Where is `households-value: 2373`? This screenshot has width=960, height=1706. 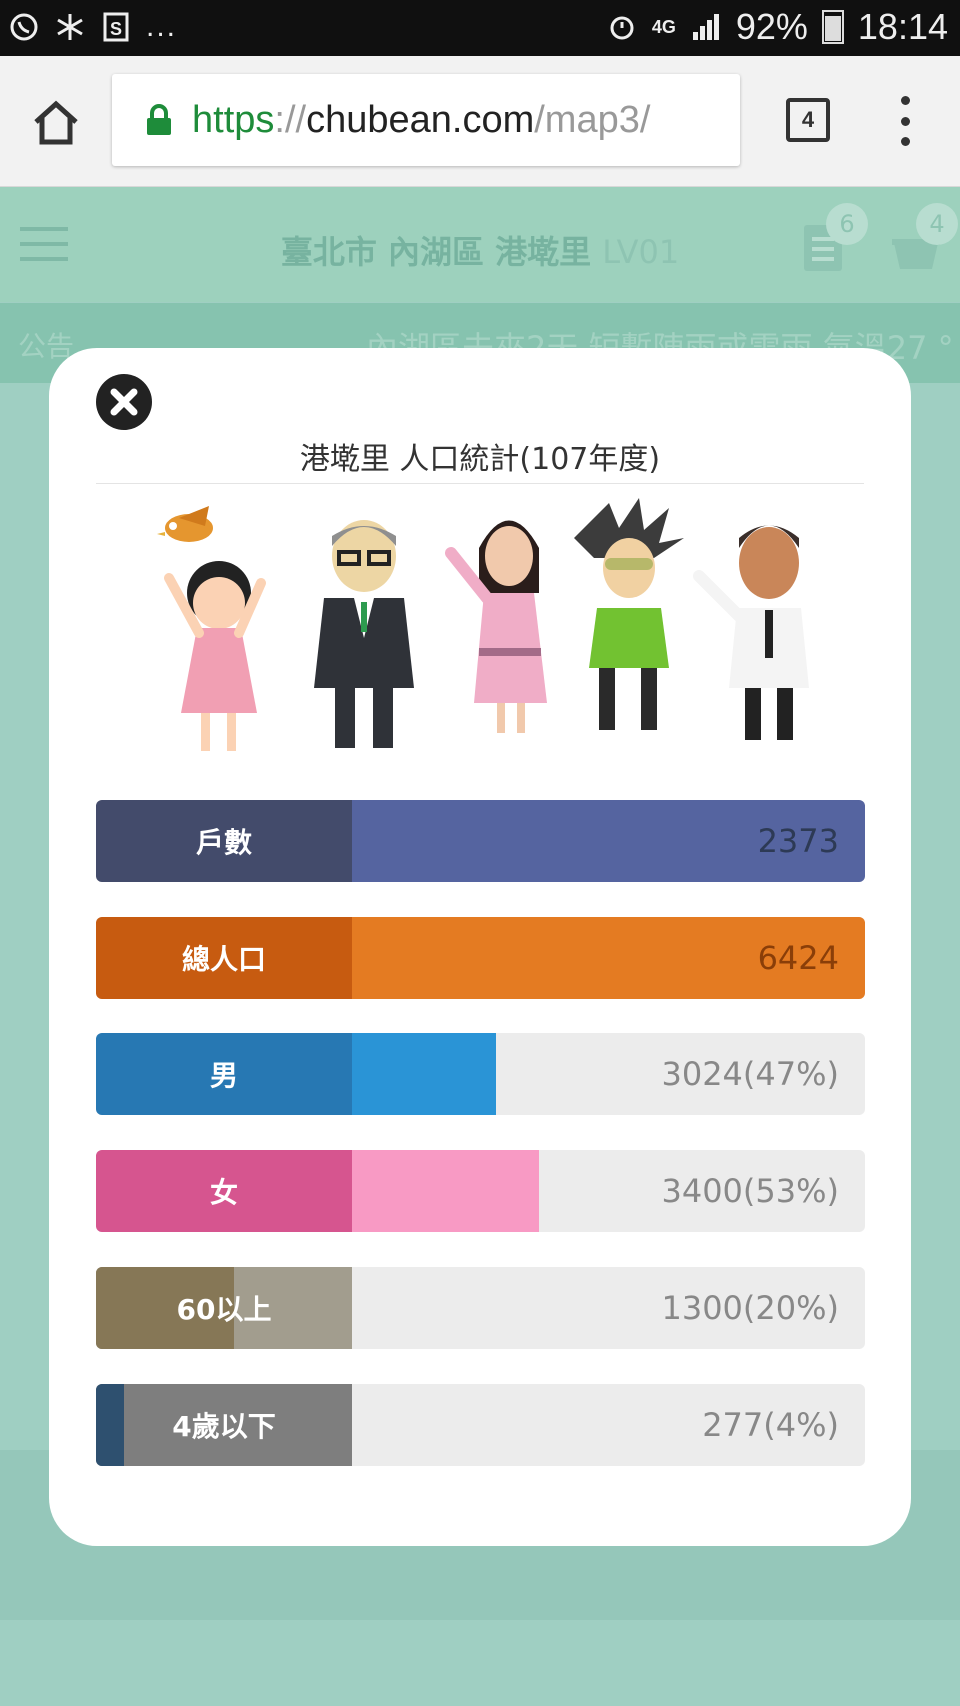 households-value: 2373 is located at coordinates (798, 841).